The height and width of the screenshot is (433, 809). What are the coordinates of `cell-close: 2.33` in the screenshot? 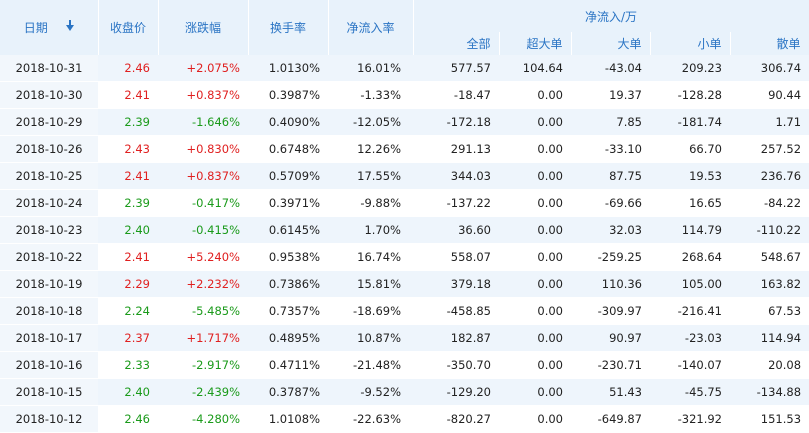 It's located at (128, 365).